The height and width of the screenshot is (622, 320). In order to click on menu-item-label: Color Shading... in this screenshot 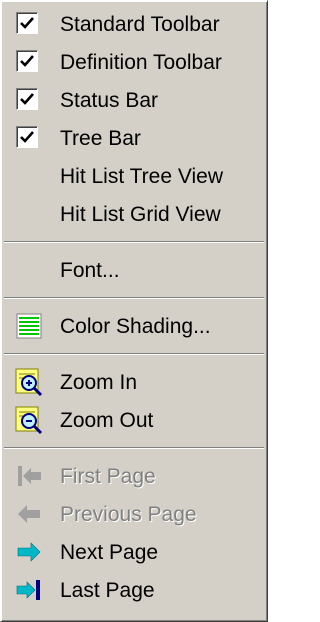, I will do `click(135, 326)`.